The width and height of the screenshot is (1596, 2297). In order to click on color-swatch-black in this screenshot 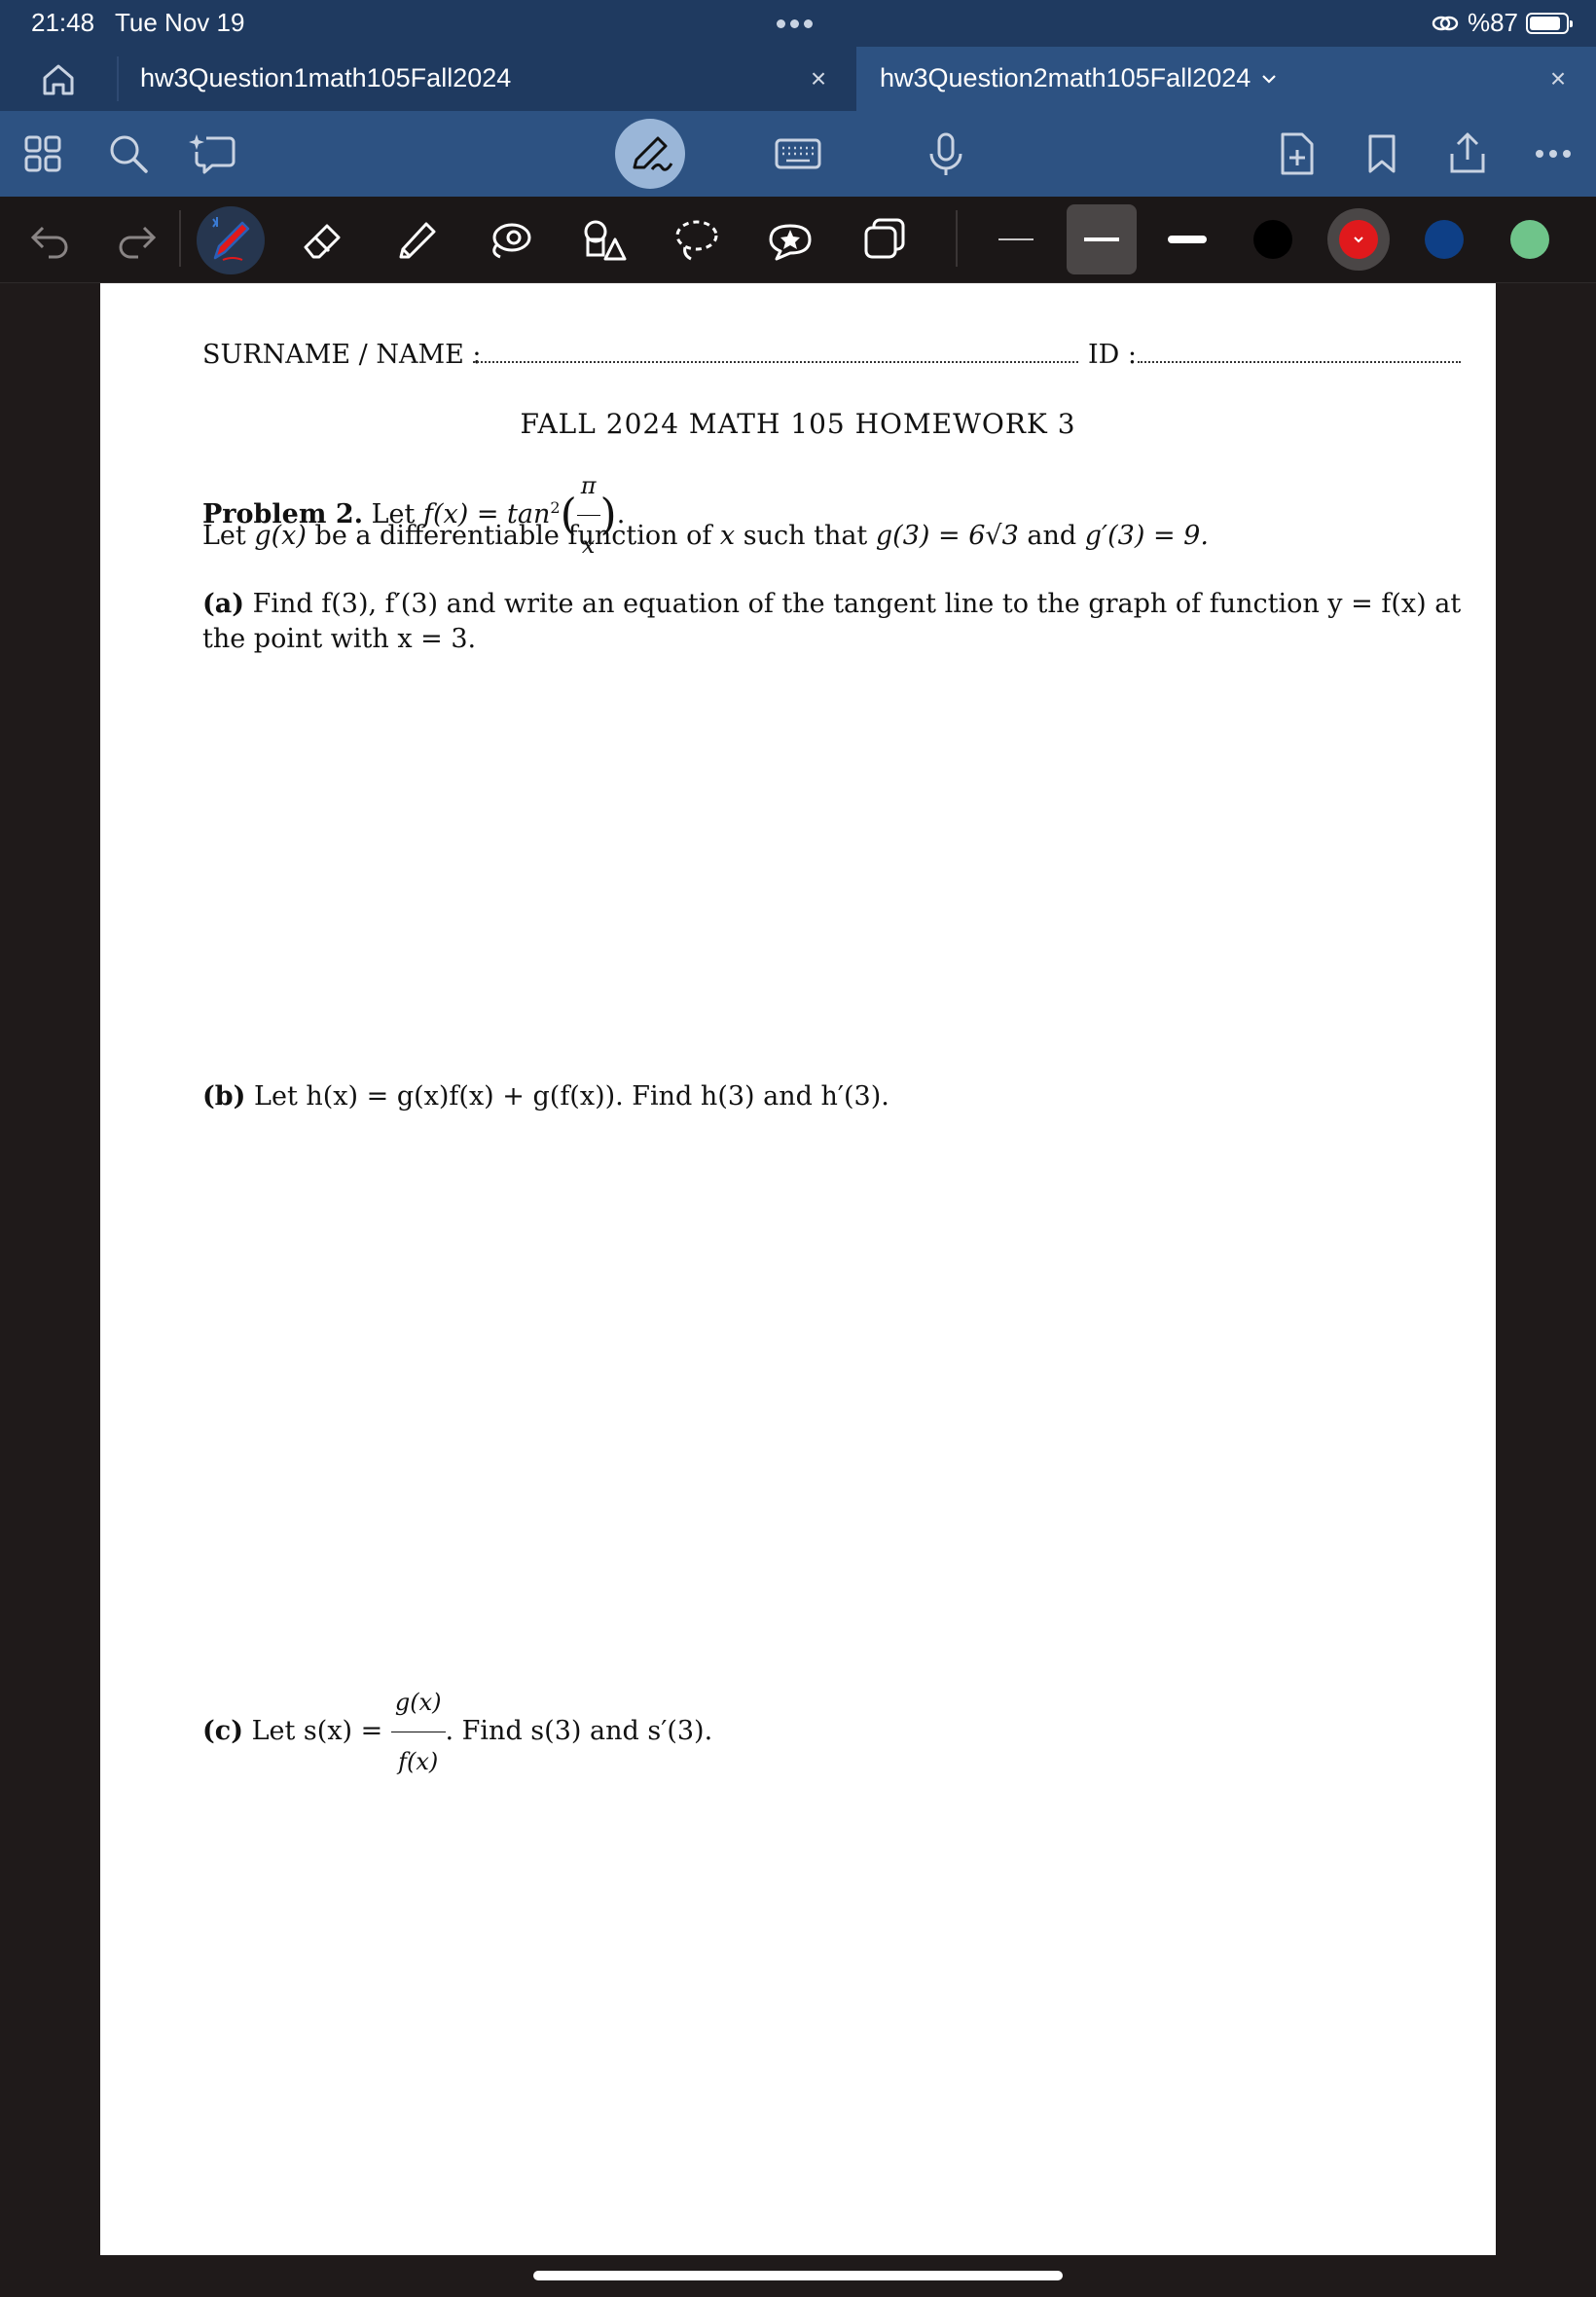, I will do `click(1273, 239)`.